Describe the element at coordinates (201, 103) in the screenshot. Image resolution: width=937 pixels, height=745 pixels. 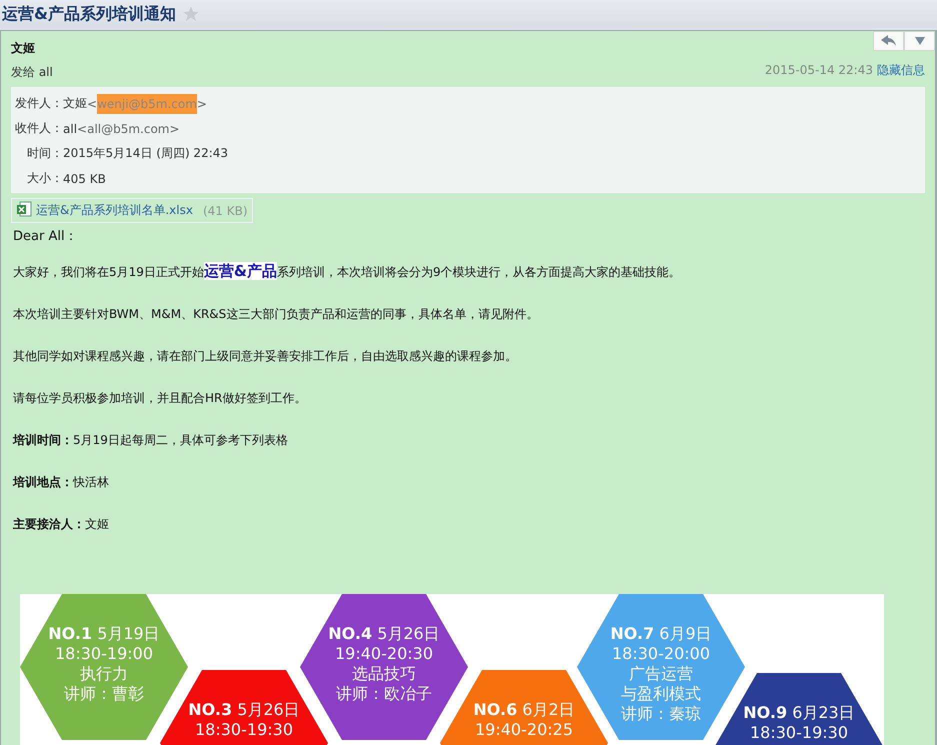
I see `email-address: >` at that location.